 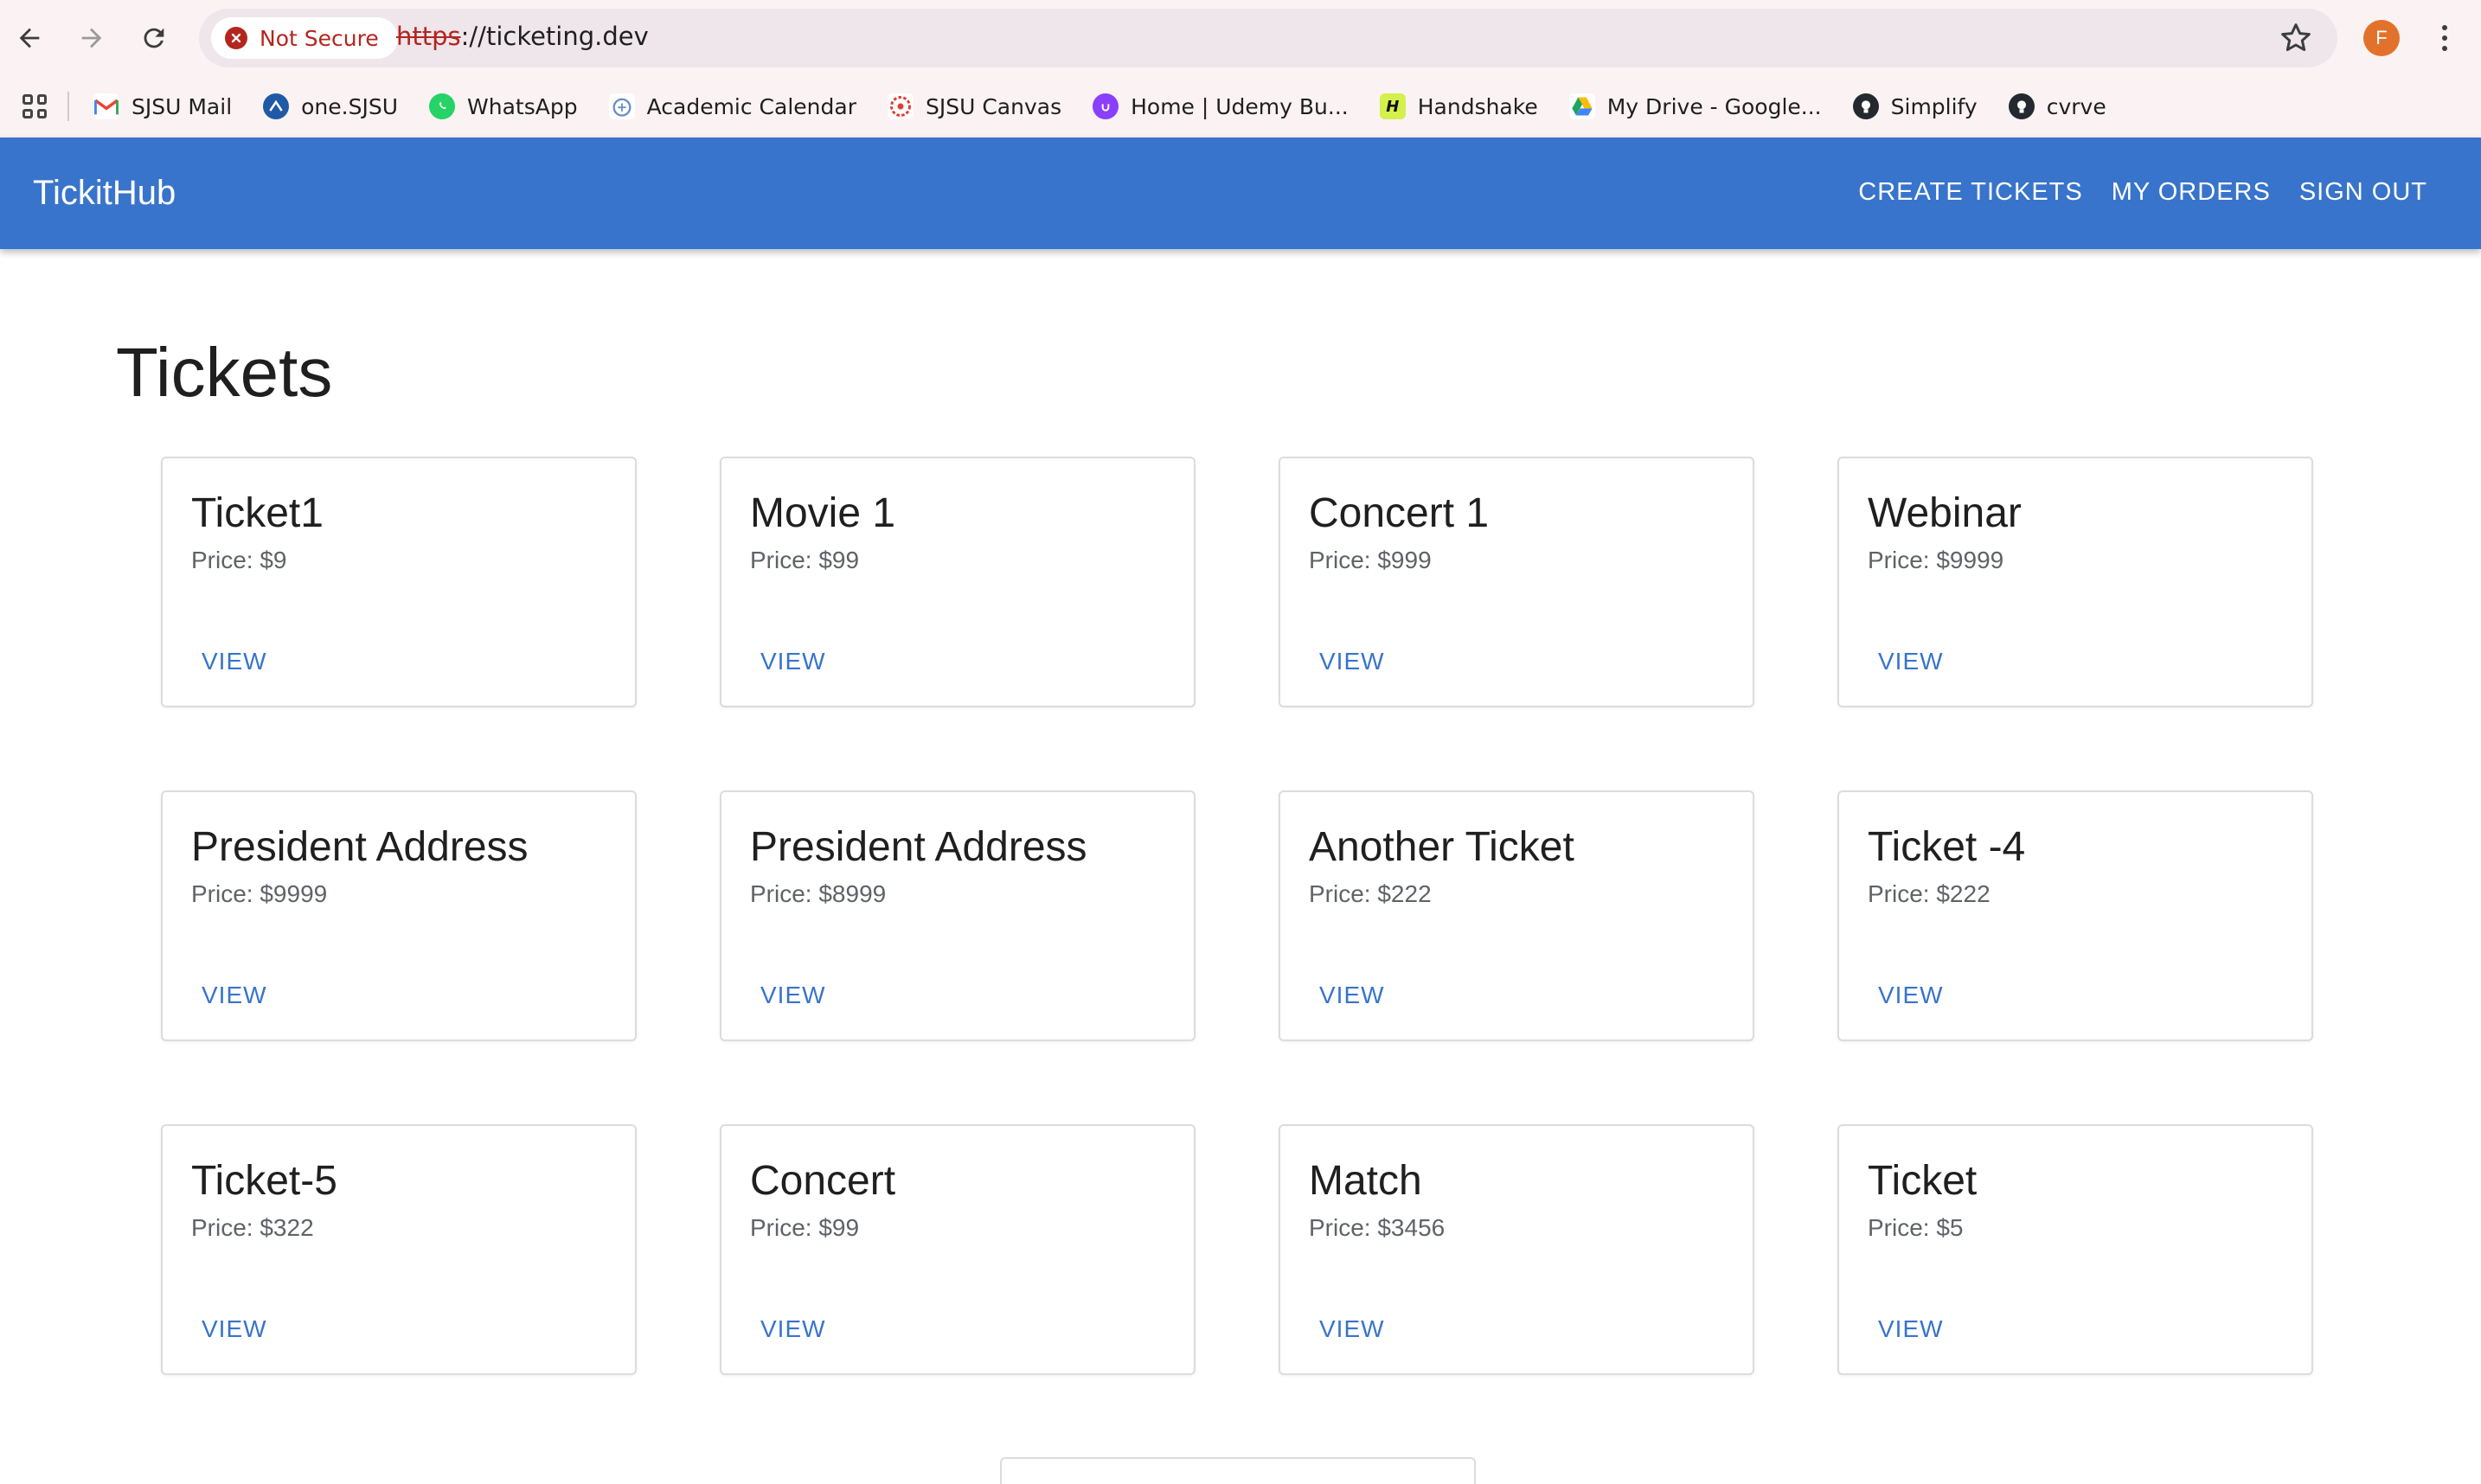 What do you see at coordinates (2075, 1250) in the screenshot?
I see `ticket-card: Ticket Price: $5 VIEW` at bounding box center [2075, 1250].